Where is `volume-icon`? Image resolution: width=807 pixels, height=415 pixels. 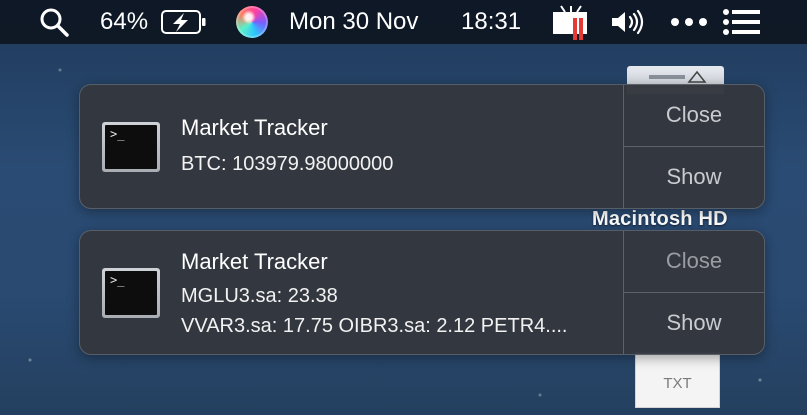 volume-icon is located at coordinates (627, 22).